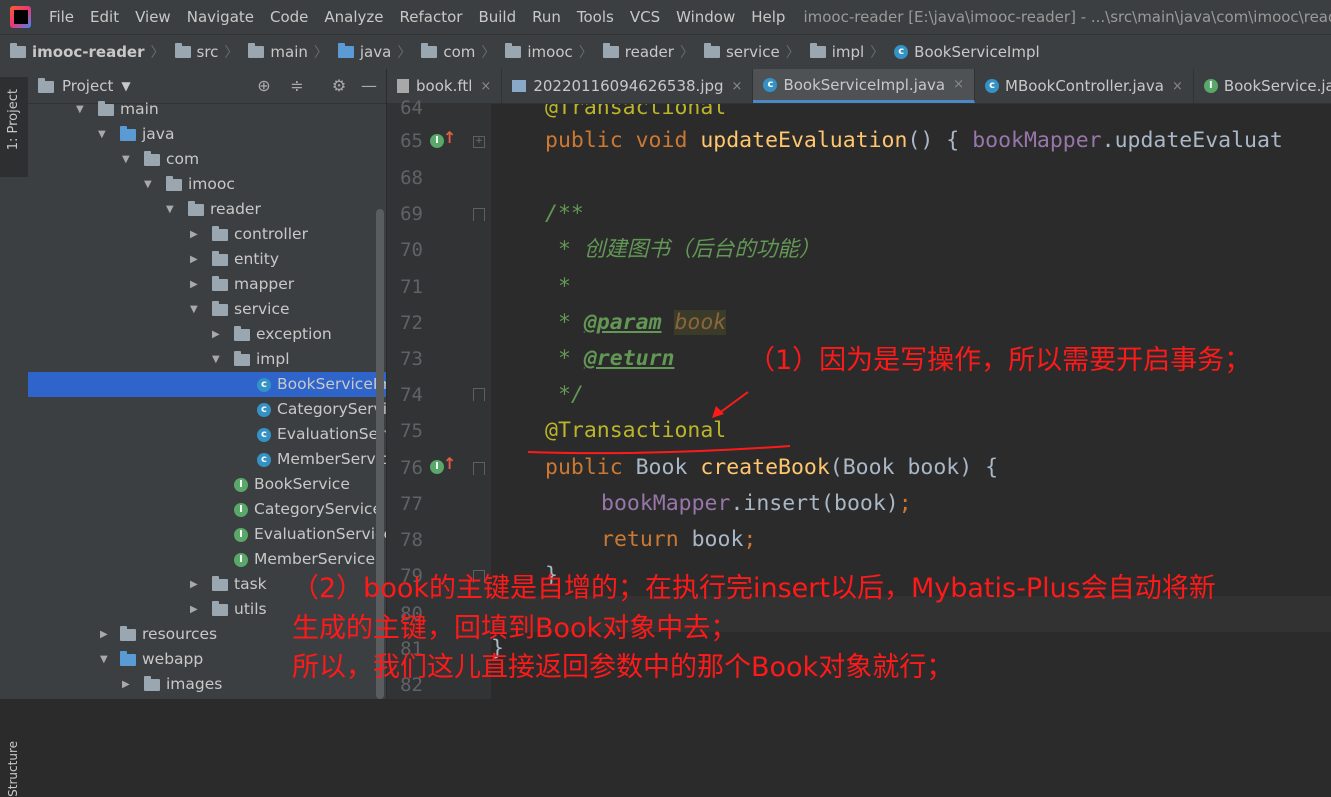 The width and height of the screenshot is (1331, 797). I want to click on locate-icon: ⊕, so click(264, 86).